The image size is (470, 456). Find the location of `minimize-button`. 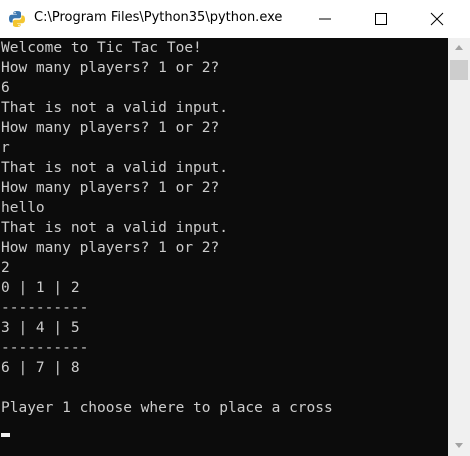

minimize-button is located at coordinates (325, 19).